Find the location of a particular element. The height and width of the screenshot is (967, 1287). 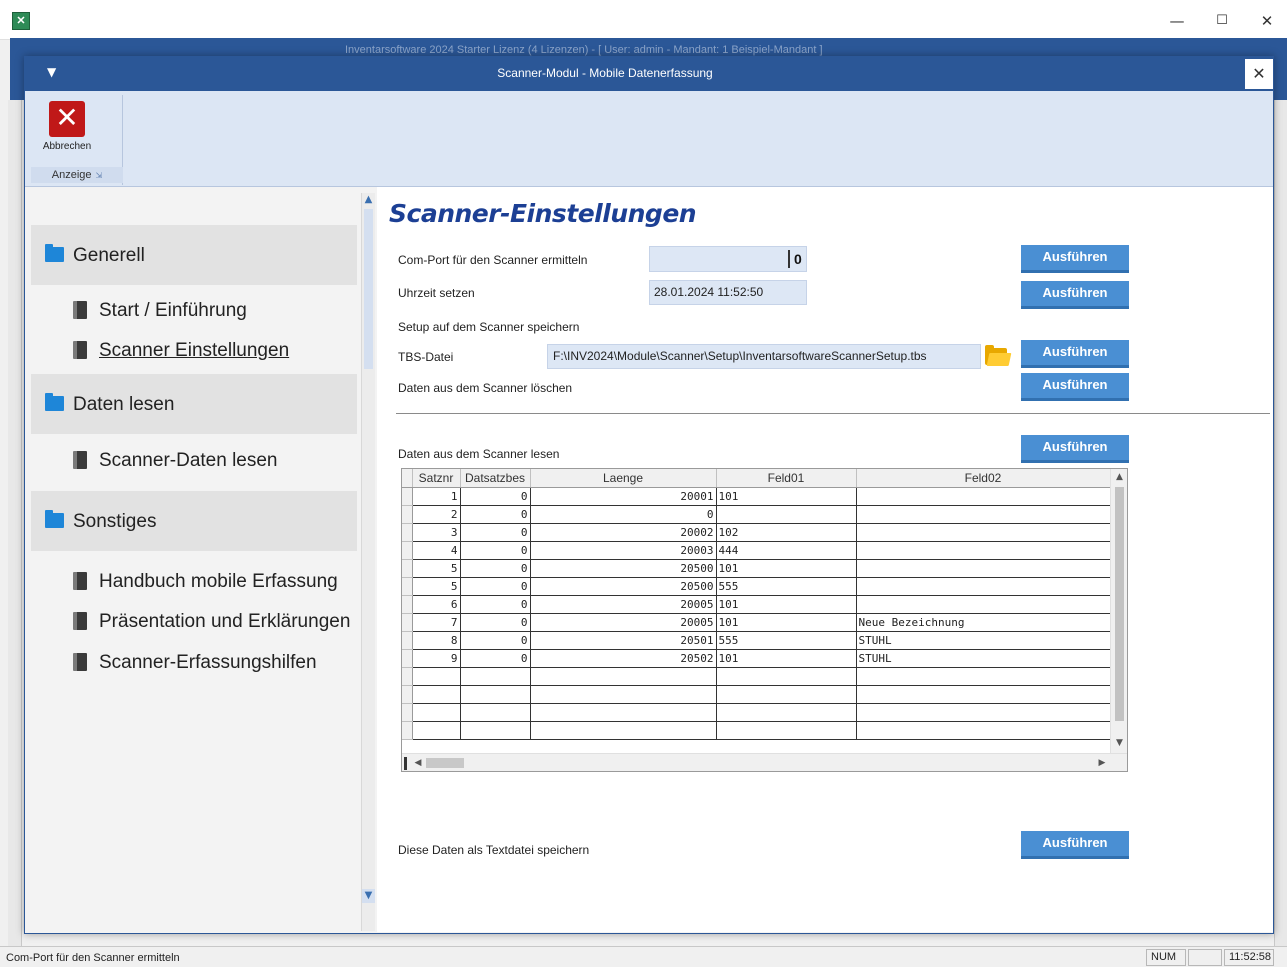

table-row: 1 0 20001 101 is located at coordinates (756, 496).